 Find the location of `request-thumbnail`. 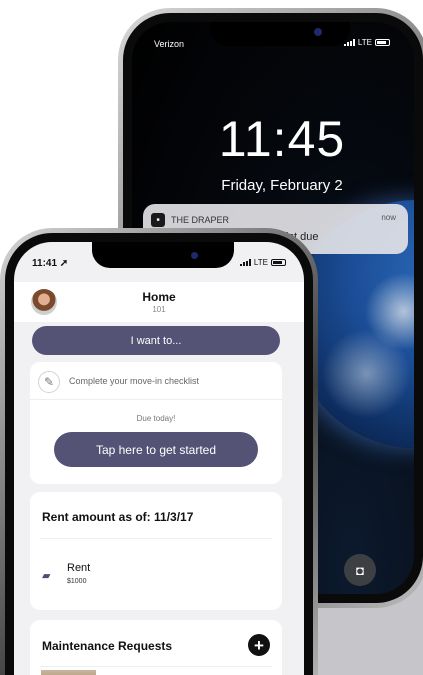

request-thumbnail is located at coordinates (68, 672).